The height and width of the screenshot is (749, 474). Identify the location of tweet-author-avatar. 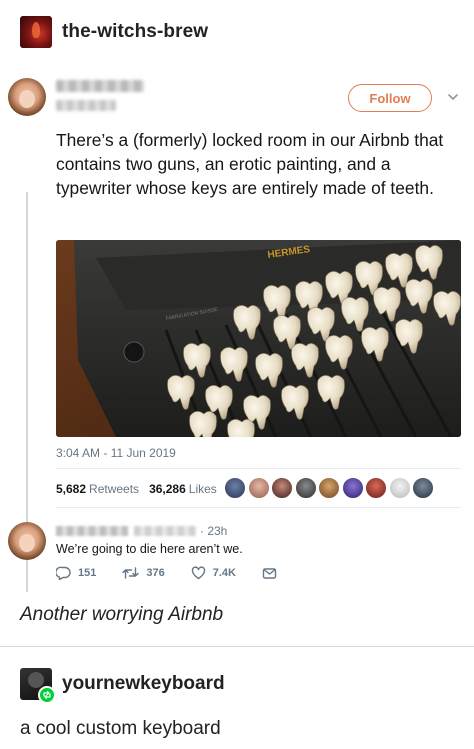
(27, 97).